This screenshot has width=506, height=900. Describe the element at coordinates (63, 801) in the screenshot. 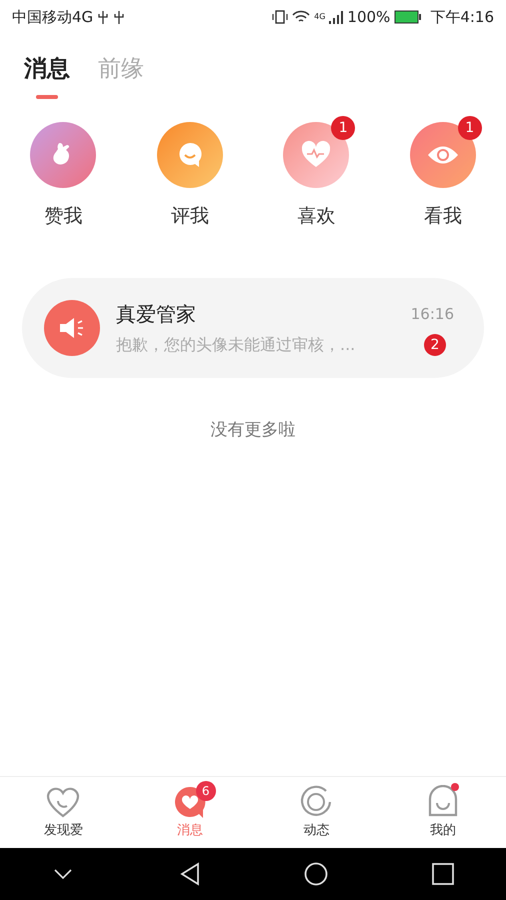

I see `heart-outline-icon` at that location.